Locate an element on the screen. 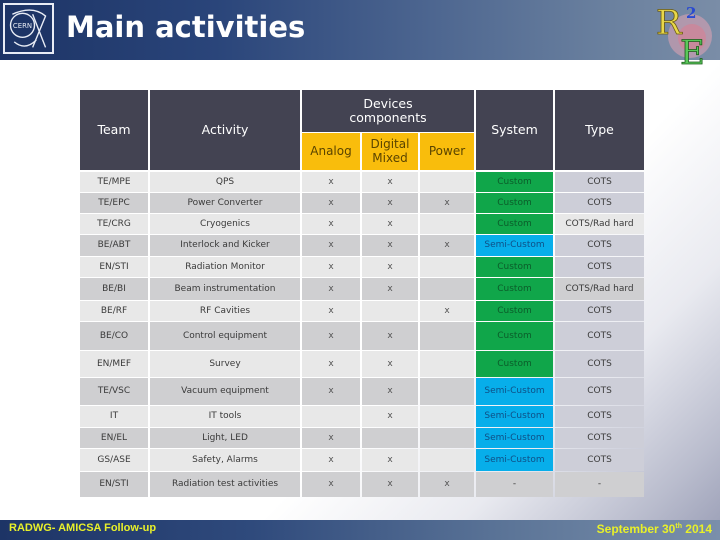 The height and width of the screenshot is (540, 720). cell-team: TE/EPC is located at coordinates (114, 203).